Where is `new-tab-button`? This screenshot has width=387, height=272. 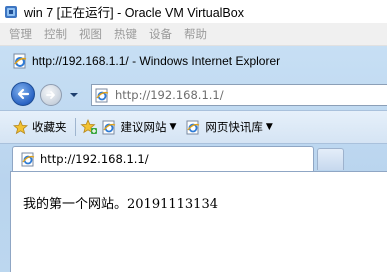 new-tab-button is located at coordinates (330, 159).